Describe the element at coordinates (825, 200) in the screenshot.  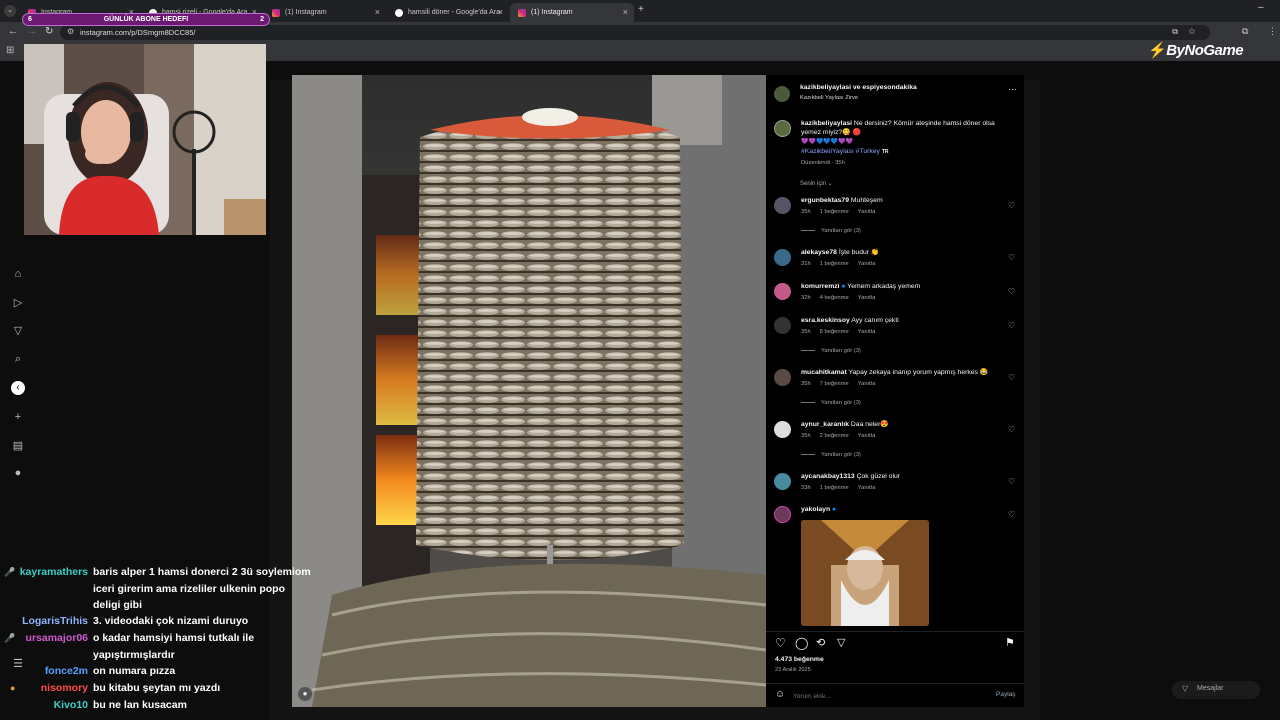
I see `comment-user: ergunbektas79` at that location.